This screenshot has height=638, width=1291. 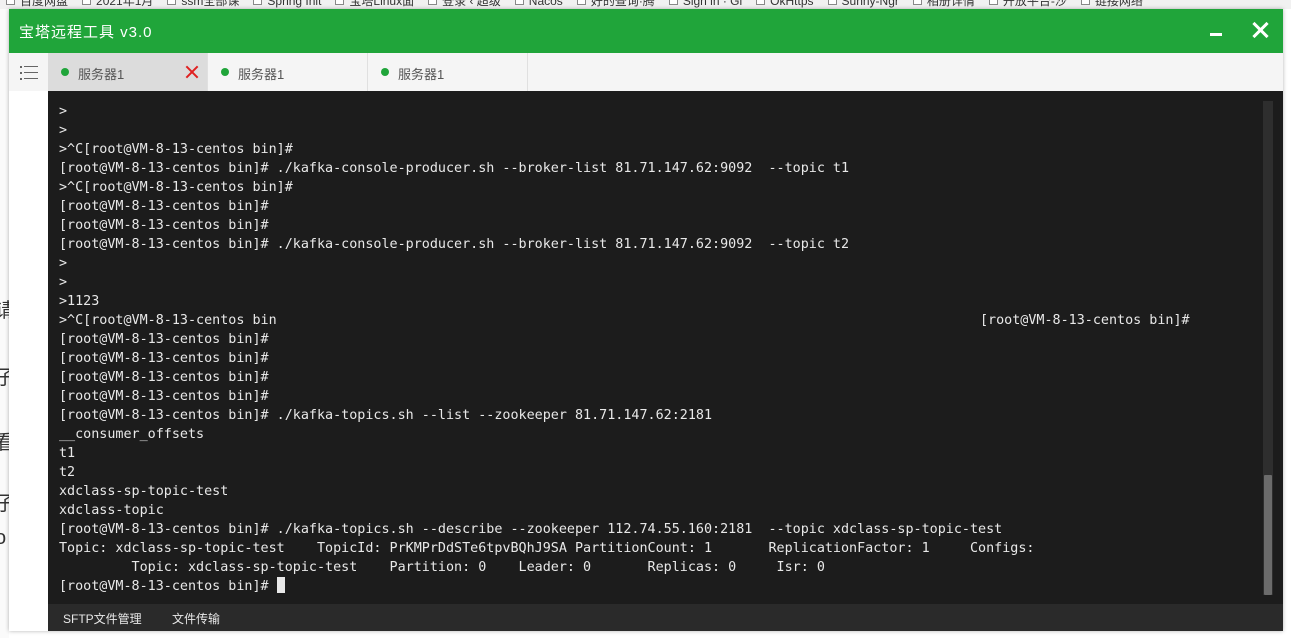 I want to click on tab-server-1: 服务器1, so click(x=128, y=72).